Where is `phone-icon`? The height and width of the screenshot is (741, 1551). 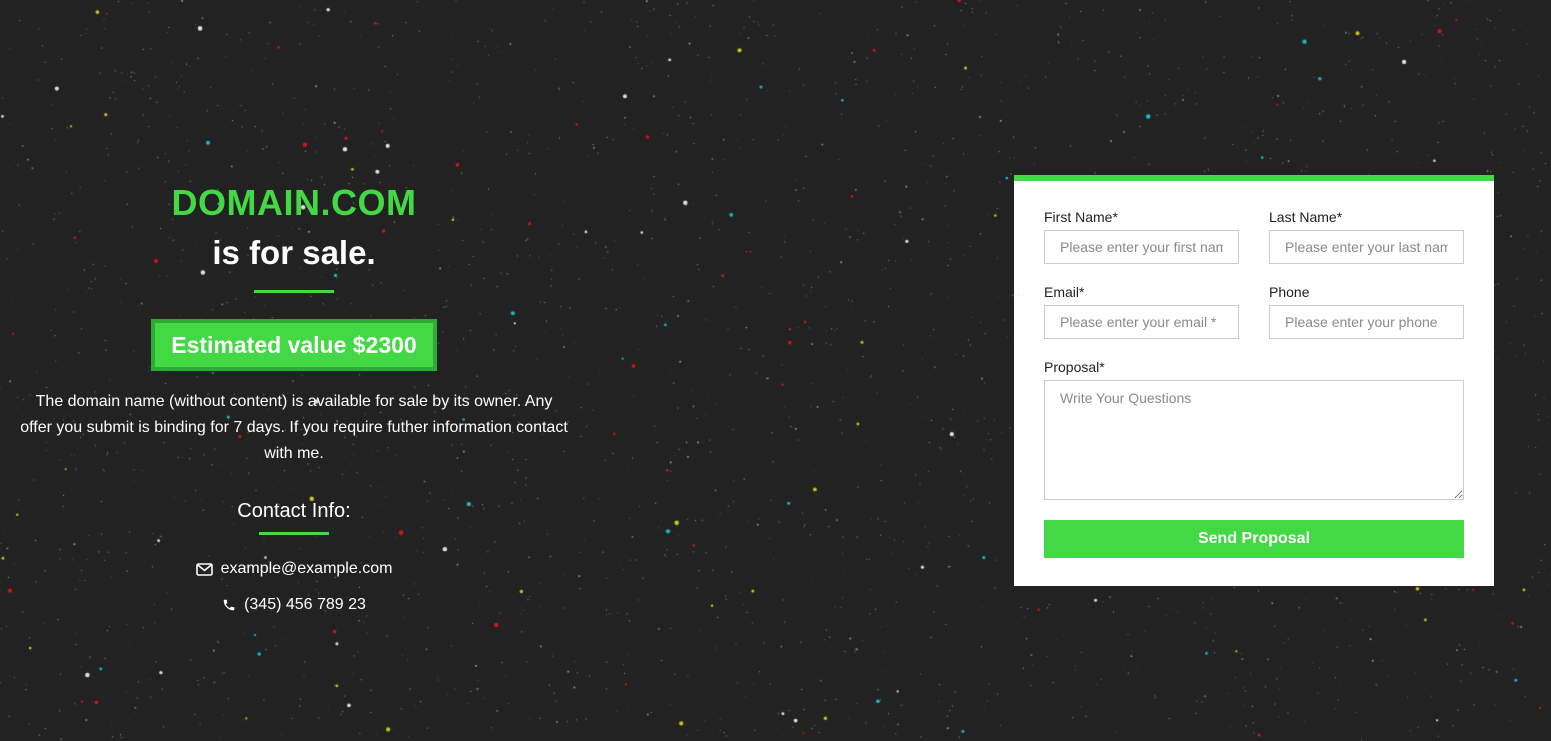
phone-icon is located at coordinates (229, 605).